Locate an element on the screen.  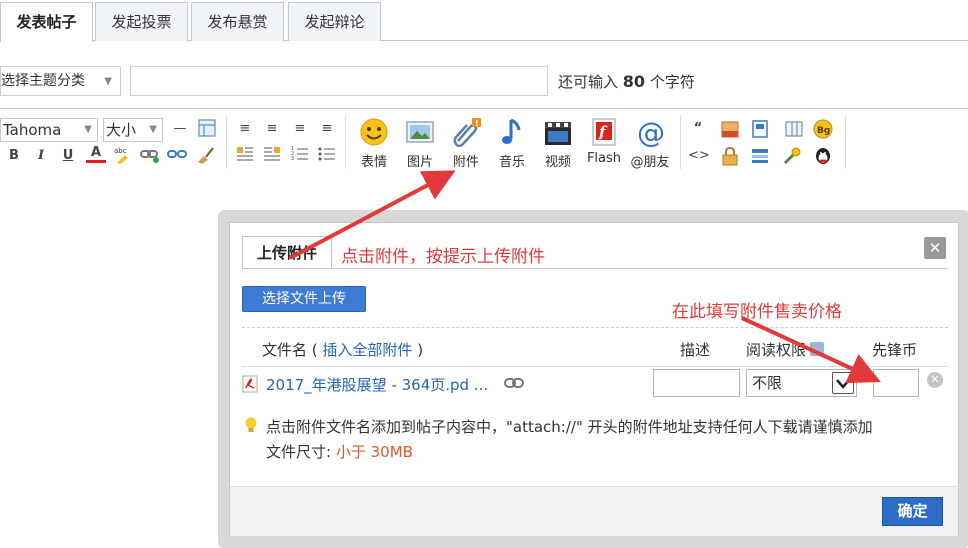
arrow-to-attach-button is located at coordinates (372, 215).